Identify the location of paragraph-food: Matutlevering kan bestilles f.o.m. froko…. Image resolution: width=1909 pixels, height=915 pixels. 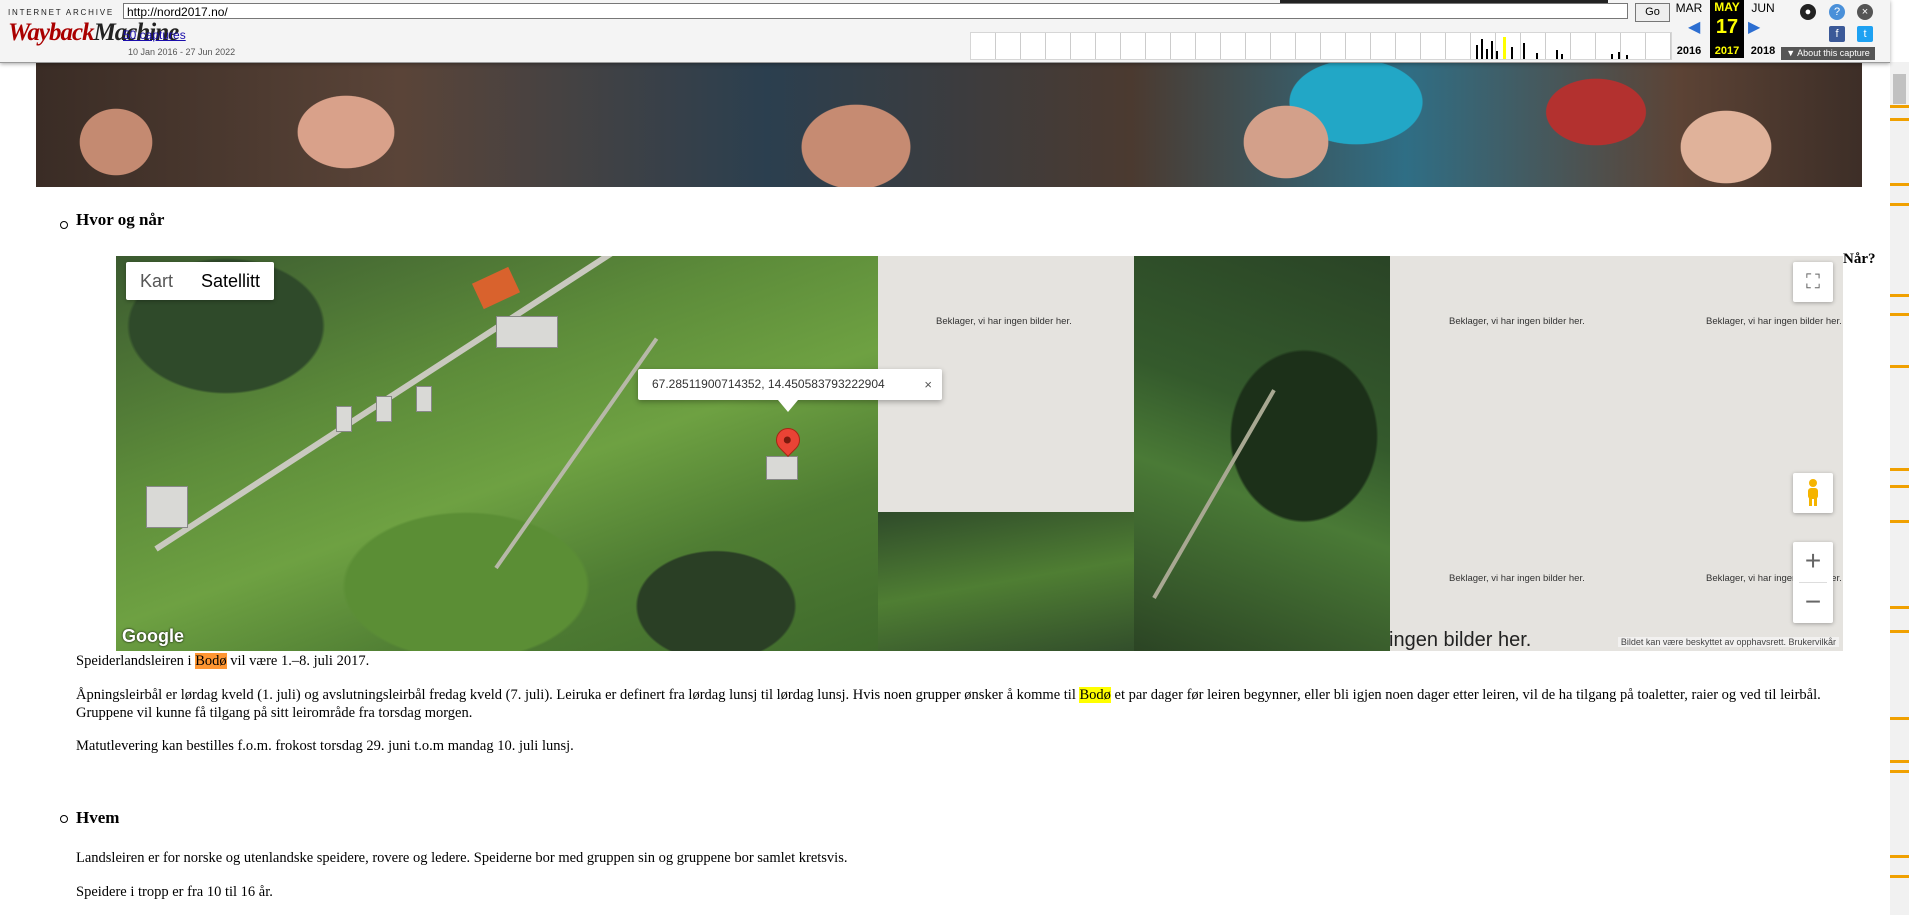
(325, 746).